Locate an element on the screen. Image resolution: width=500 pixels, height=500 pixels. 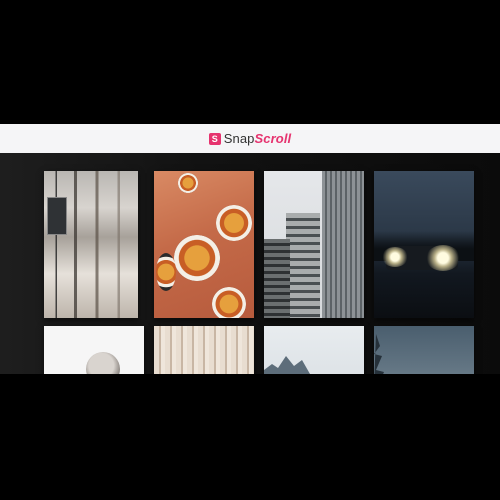
gallery-image-food is located at coordinates (204, 244).